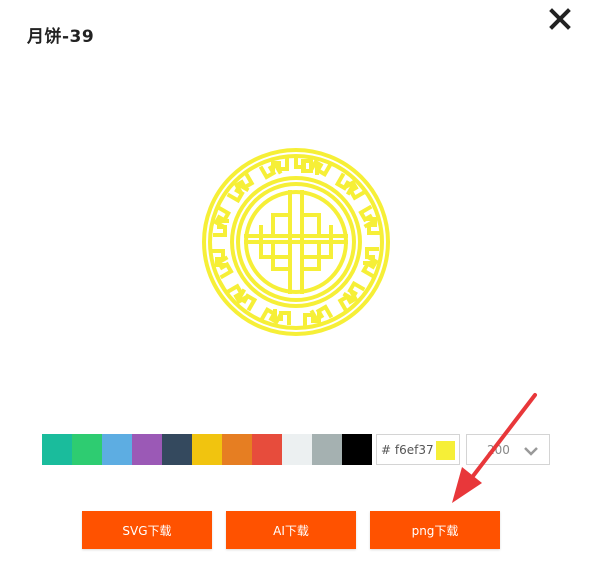 This screenshot has height=564, width=592. What do you see at coordinates (297, 449) in the screenshot?
I see `color-swatch-light-gray` at bounding box center [297, 449].